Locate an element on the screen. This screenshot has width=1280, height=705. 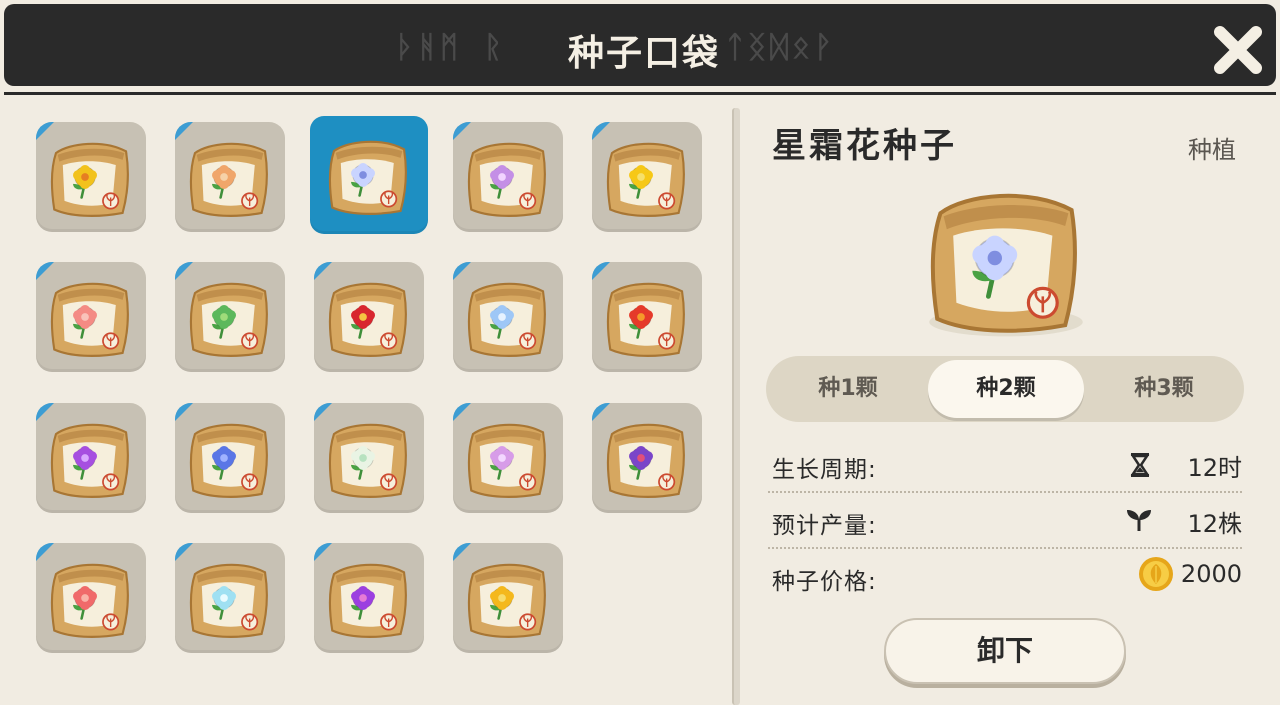
price-row: 种子价格: 2000 is located at coordinates (1008, 578).